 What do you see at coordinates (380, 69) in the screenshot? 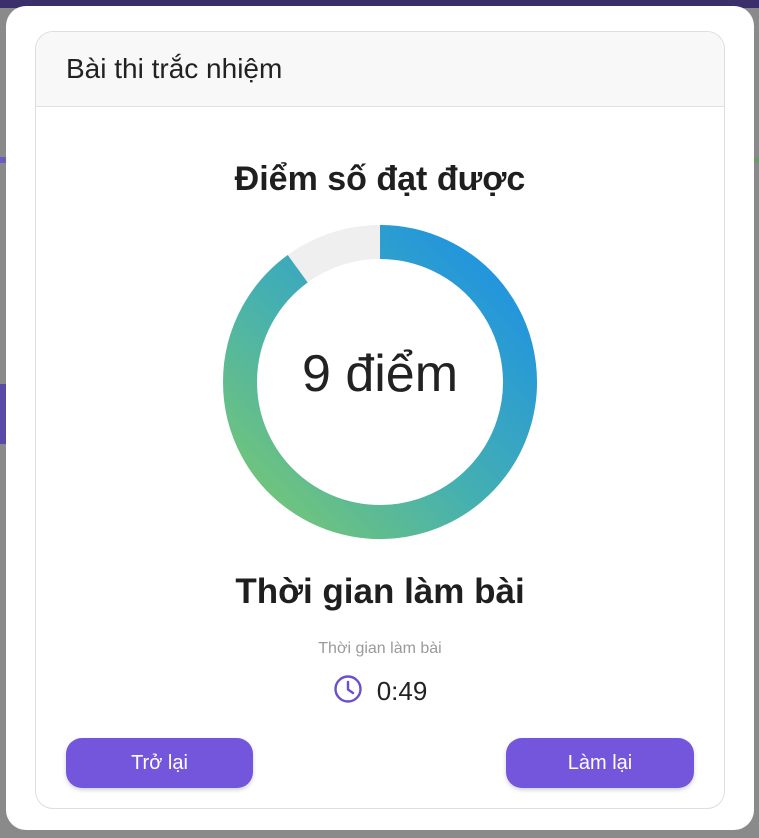
I see `card-header: Bài thi trắc nhiệm` at bounding box center [380, 69].